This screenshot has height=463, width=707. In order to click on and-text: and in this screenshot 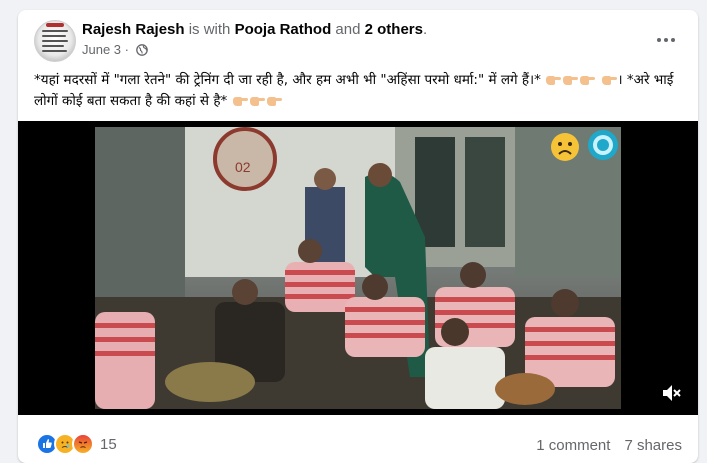, I will do `click(348, 29)`.